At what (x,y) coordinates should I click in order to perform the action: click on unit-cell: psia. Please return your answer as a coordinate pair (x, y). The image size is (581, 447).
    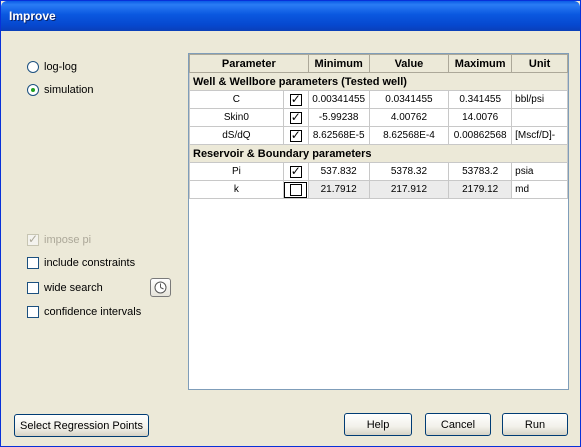
    Looking at the image, I should click on (539, 171).